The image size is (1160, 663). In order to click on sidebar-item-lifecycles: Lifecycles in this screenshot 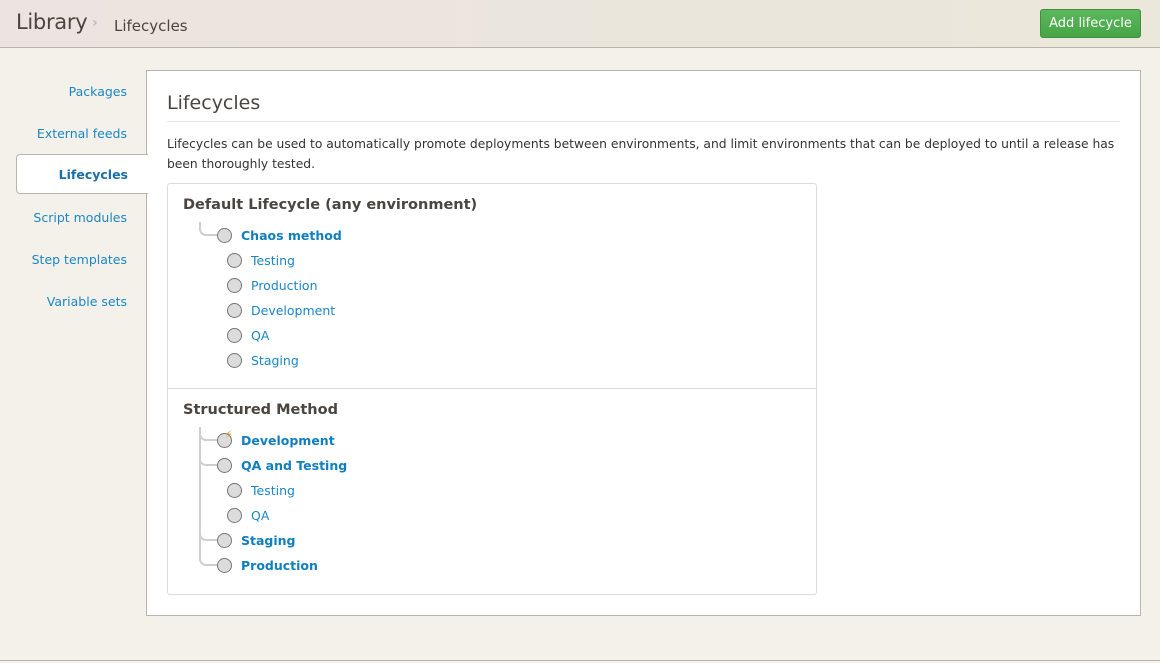, I will do `click(82, 174)`.